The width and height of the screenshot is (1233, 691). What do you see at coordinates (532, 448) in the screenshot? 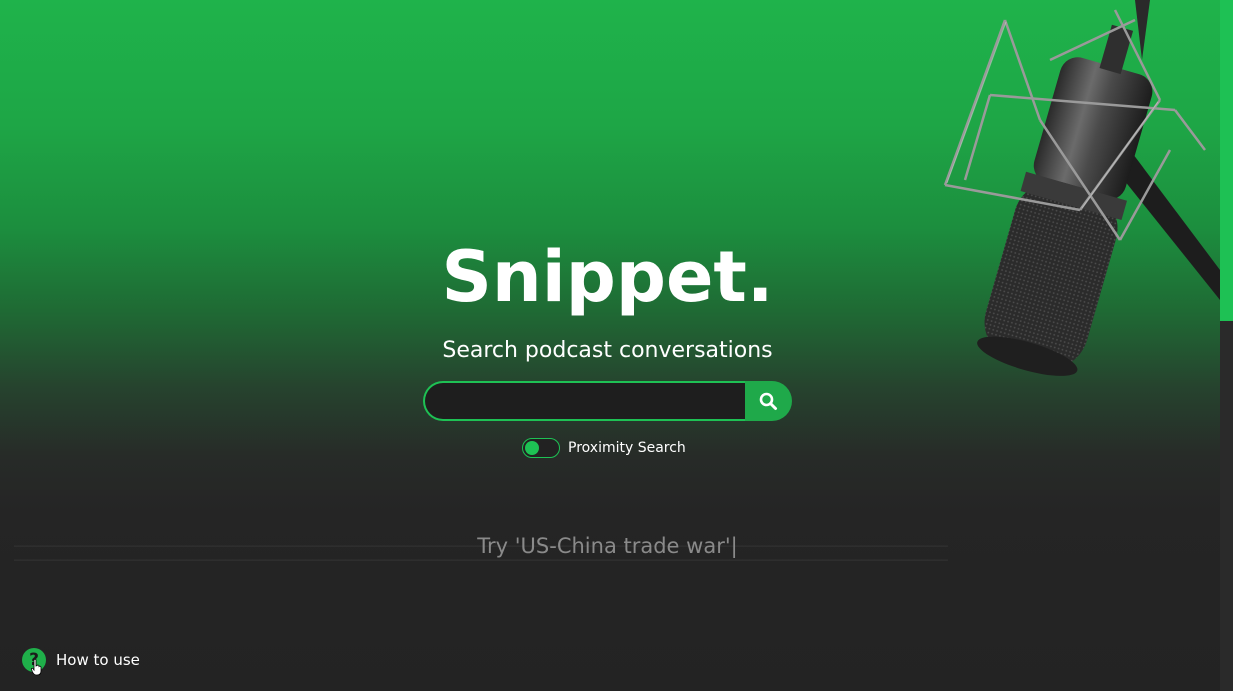
I see `toggle-knob` at bounding box center [532, 448].